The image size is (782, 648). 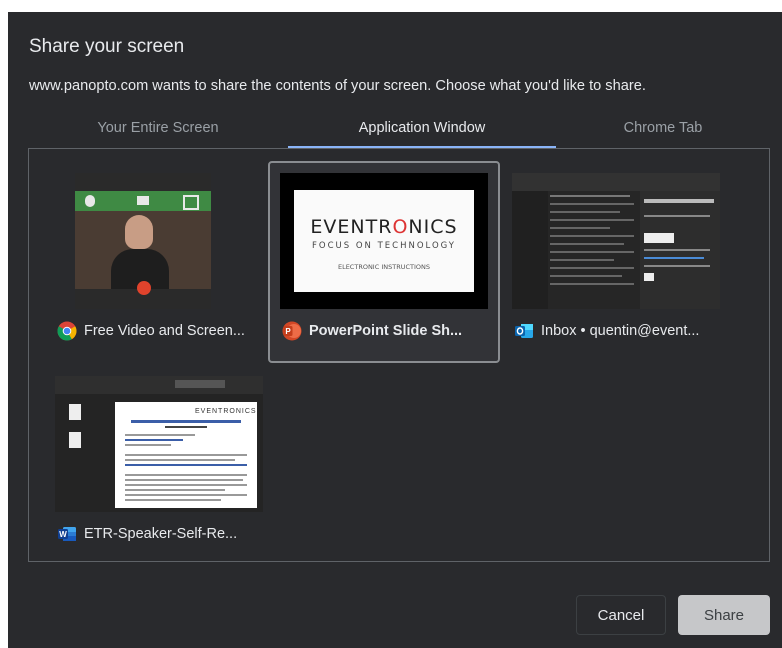 I want to click on dialog-title: Share your screen, so click(x=107, y=46).